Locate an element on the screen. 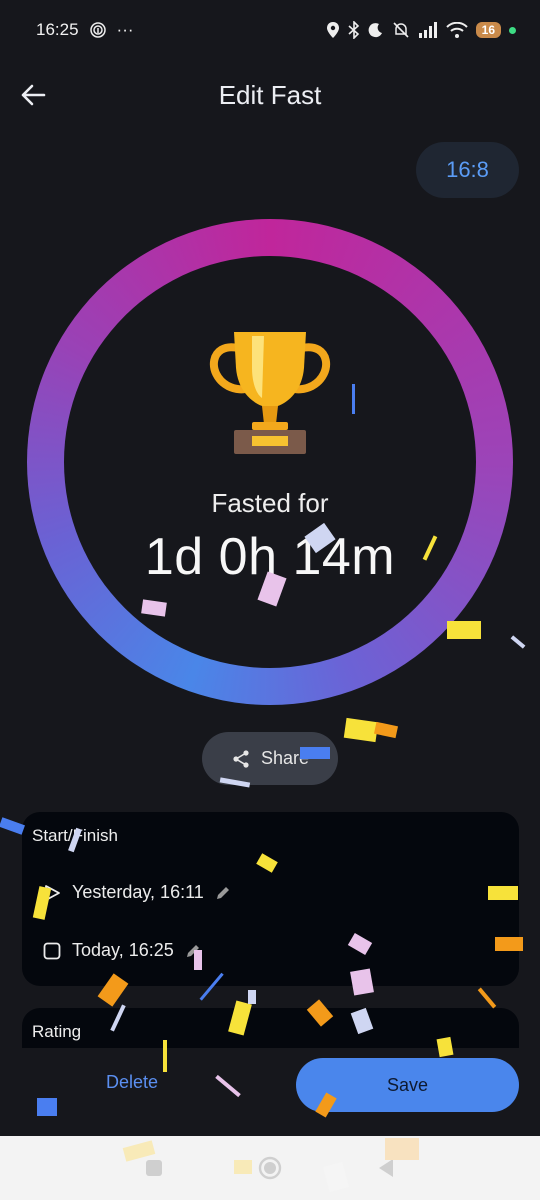 The height and width of the screenshot is (1200, 540). rating-title: Rating is located at coordinates (57, 1031).